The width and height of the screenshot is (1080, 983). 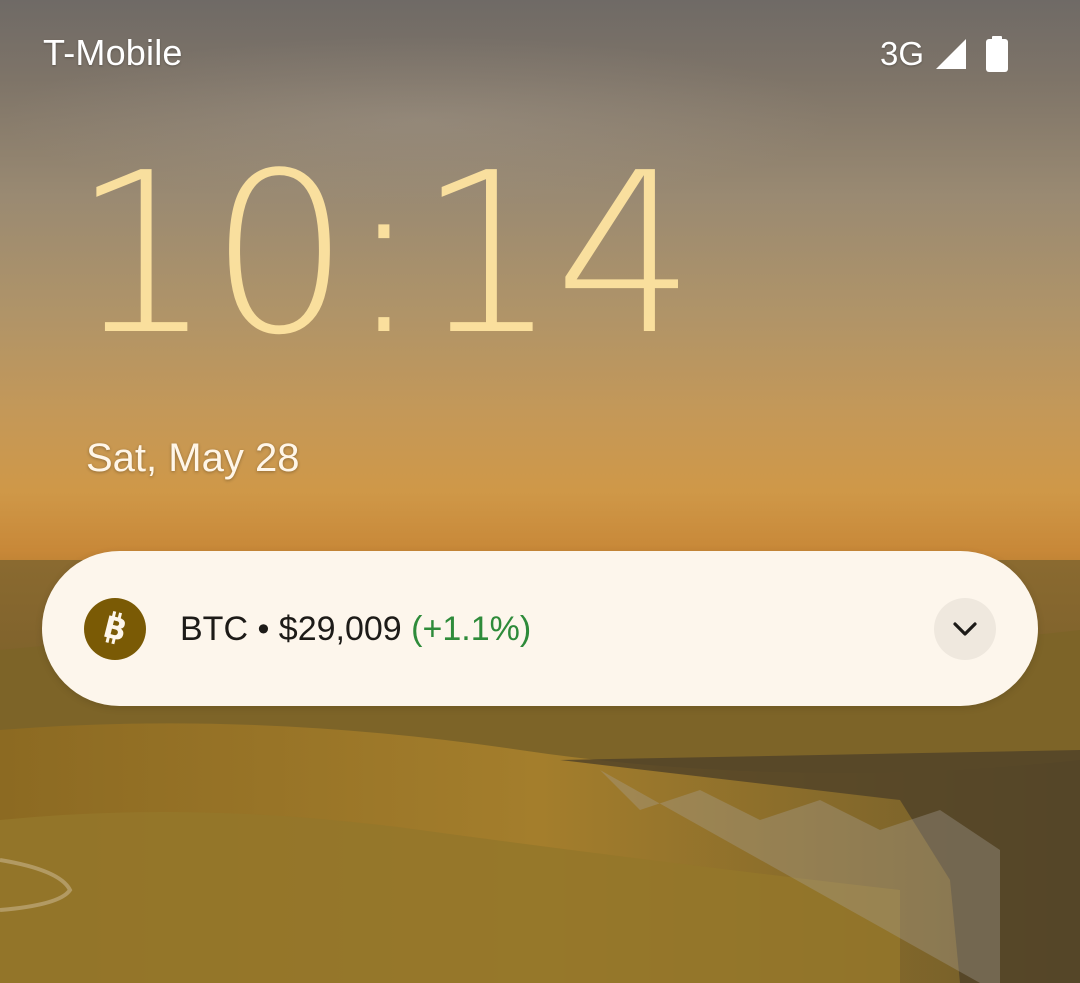 What do you see at coordinates (540, 628) in the screenshot?
I see `btc-price-notification: B BTC • $29,009 (+1.1%)` at bounding box center [540, 628].